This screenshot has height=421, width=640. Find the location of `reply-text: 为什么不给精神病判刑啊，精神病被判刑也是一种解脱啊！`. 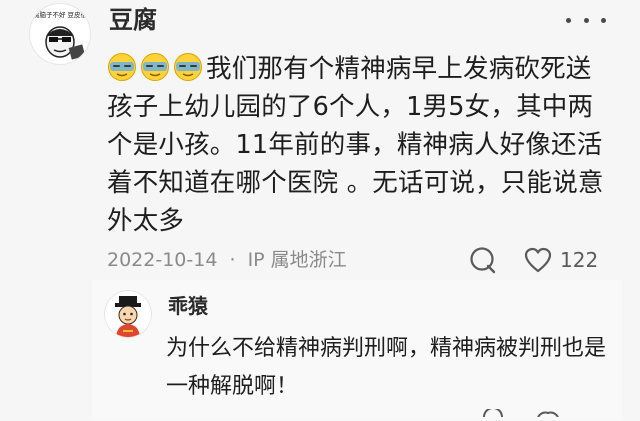

reply-text: 为什么不给精神病判刑啊，精神病被判刑也是一种解脱啊！ is located at coordinates (386, 367).